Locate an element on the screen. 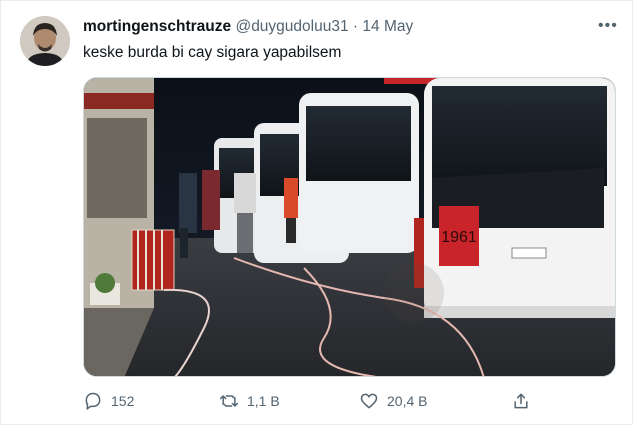 The height and width of the screenshot is (427, 635). like-action: 20,4 B is located at coordinates (393, 401).